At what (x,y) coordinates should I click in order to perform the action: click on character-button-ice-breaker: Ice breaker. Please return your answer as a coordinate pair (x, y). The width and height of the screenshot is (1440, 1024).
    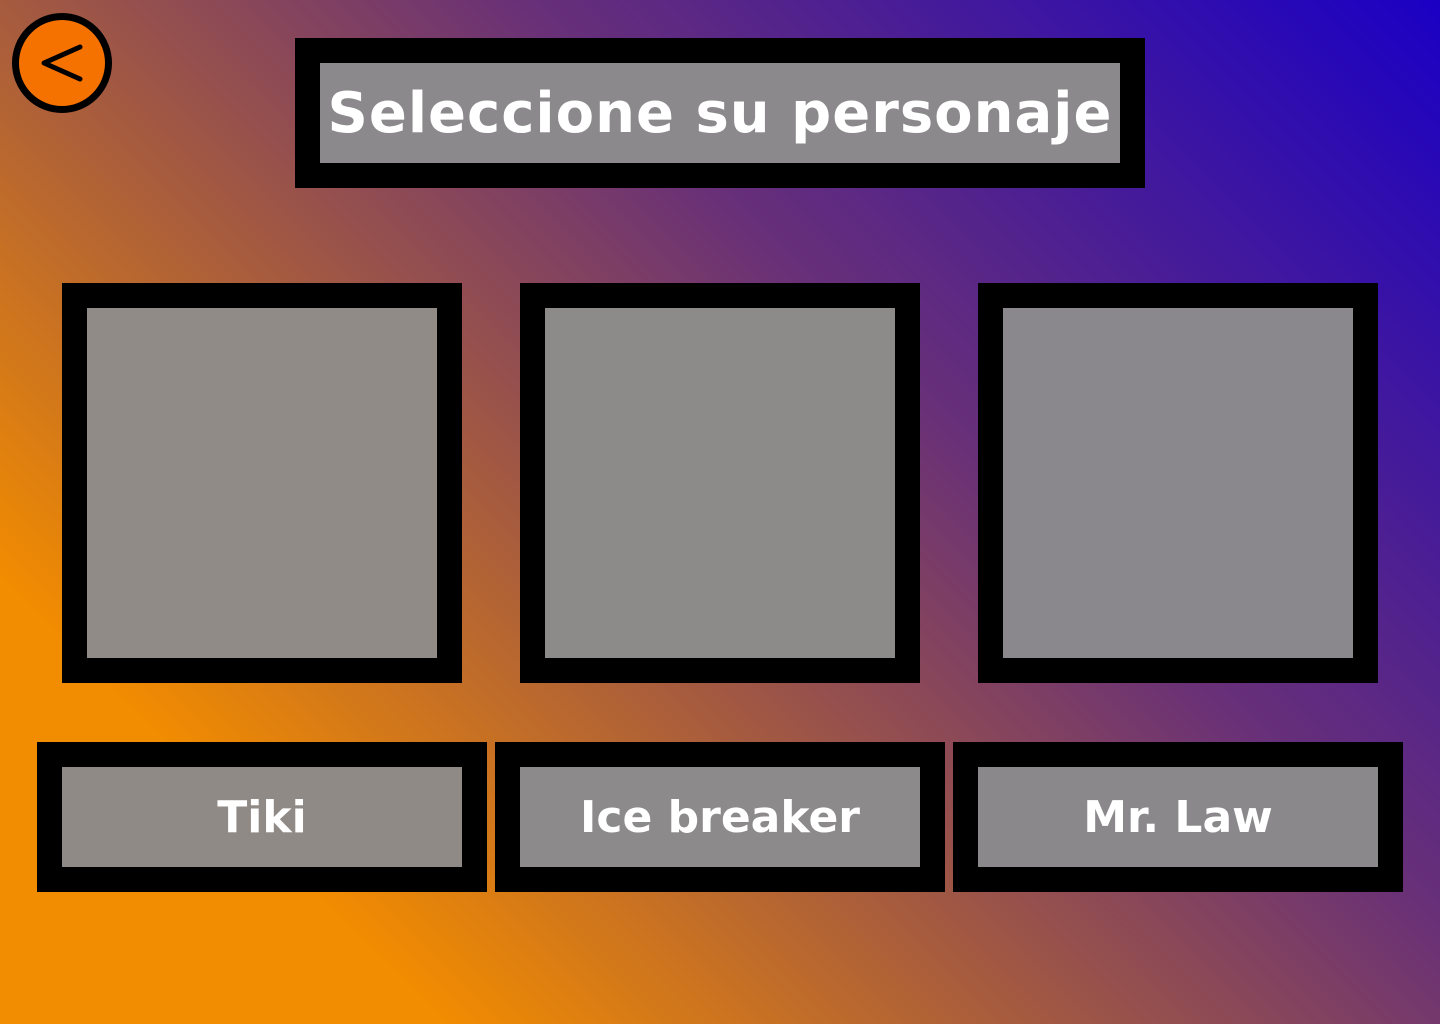
    Looking at the image, I should click on (720, 817).